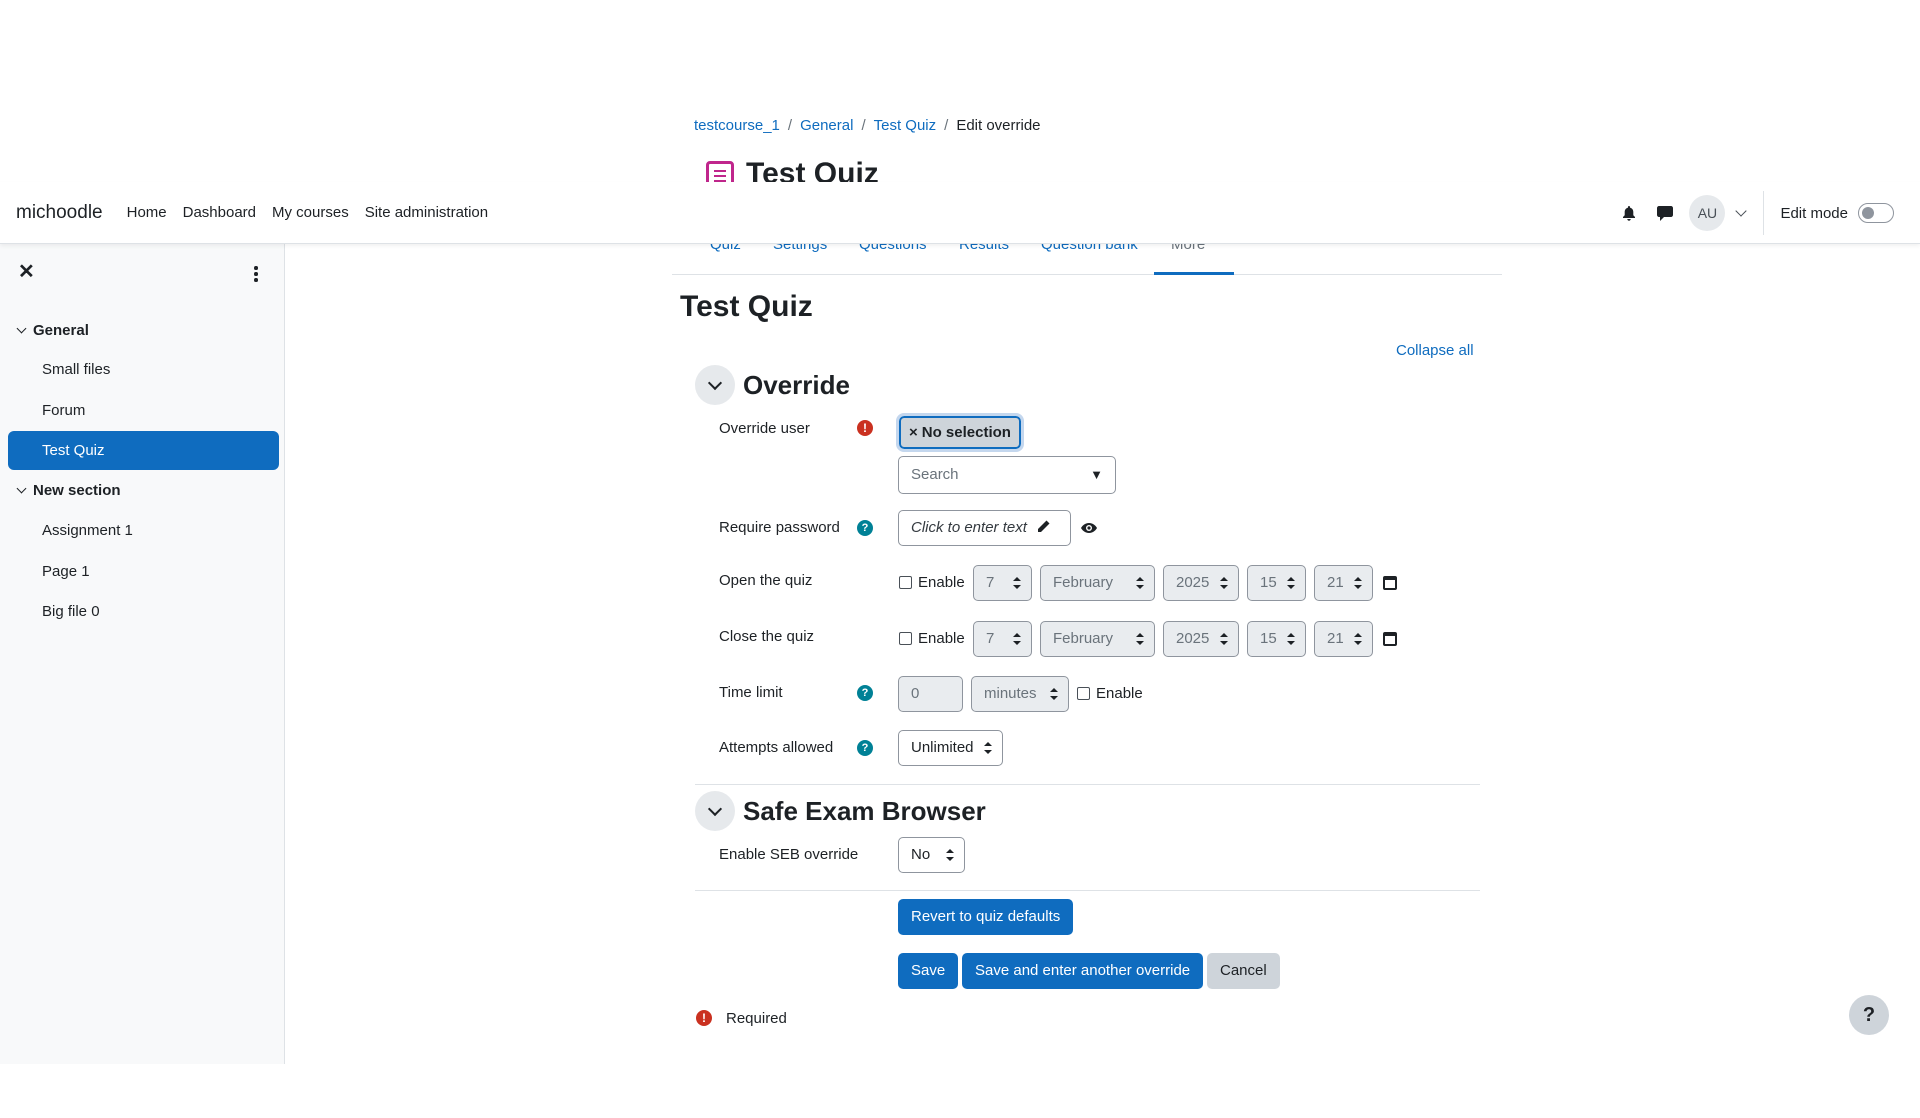 The height and width of the screenshot is (1118, 1920). What do you see at coordinates (143, 530) in the screenshot?
I see `course-index-item: Assignment 1` at bounding box center [143, 530].